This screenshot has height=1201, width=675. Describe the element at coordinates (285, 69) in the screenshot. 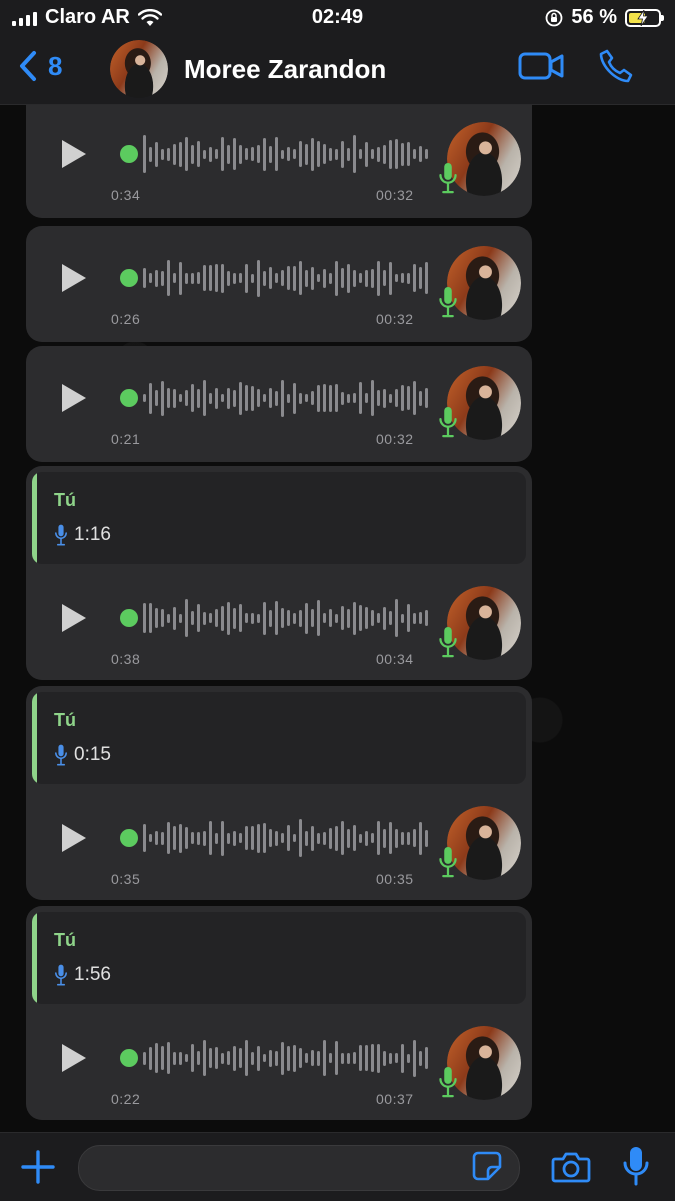

I see `contact-name: Moree Zarandon` at that location.